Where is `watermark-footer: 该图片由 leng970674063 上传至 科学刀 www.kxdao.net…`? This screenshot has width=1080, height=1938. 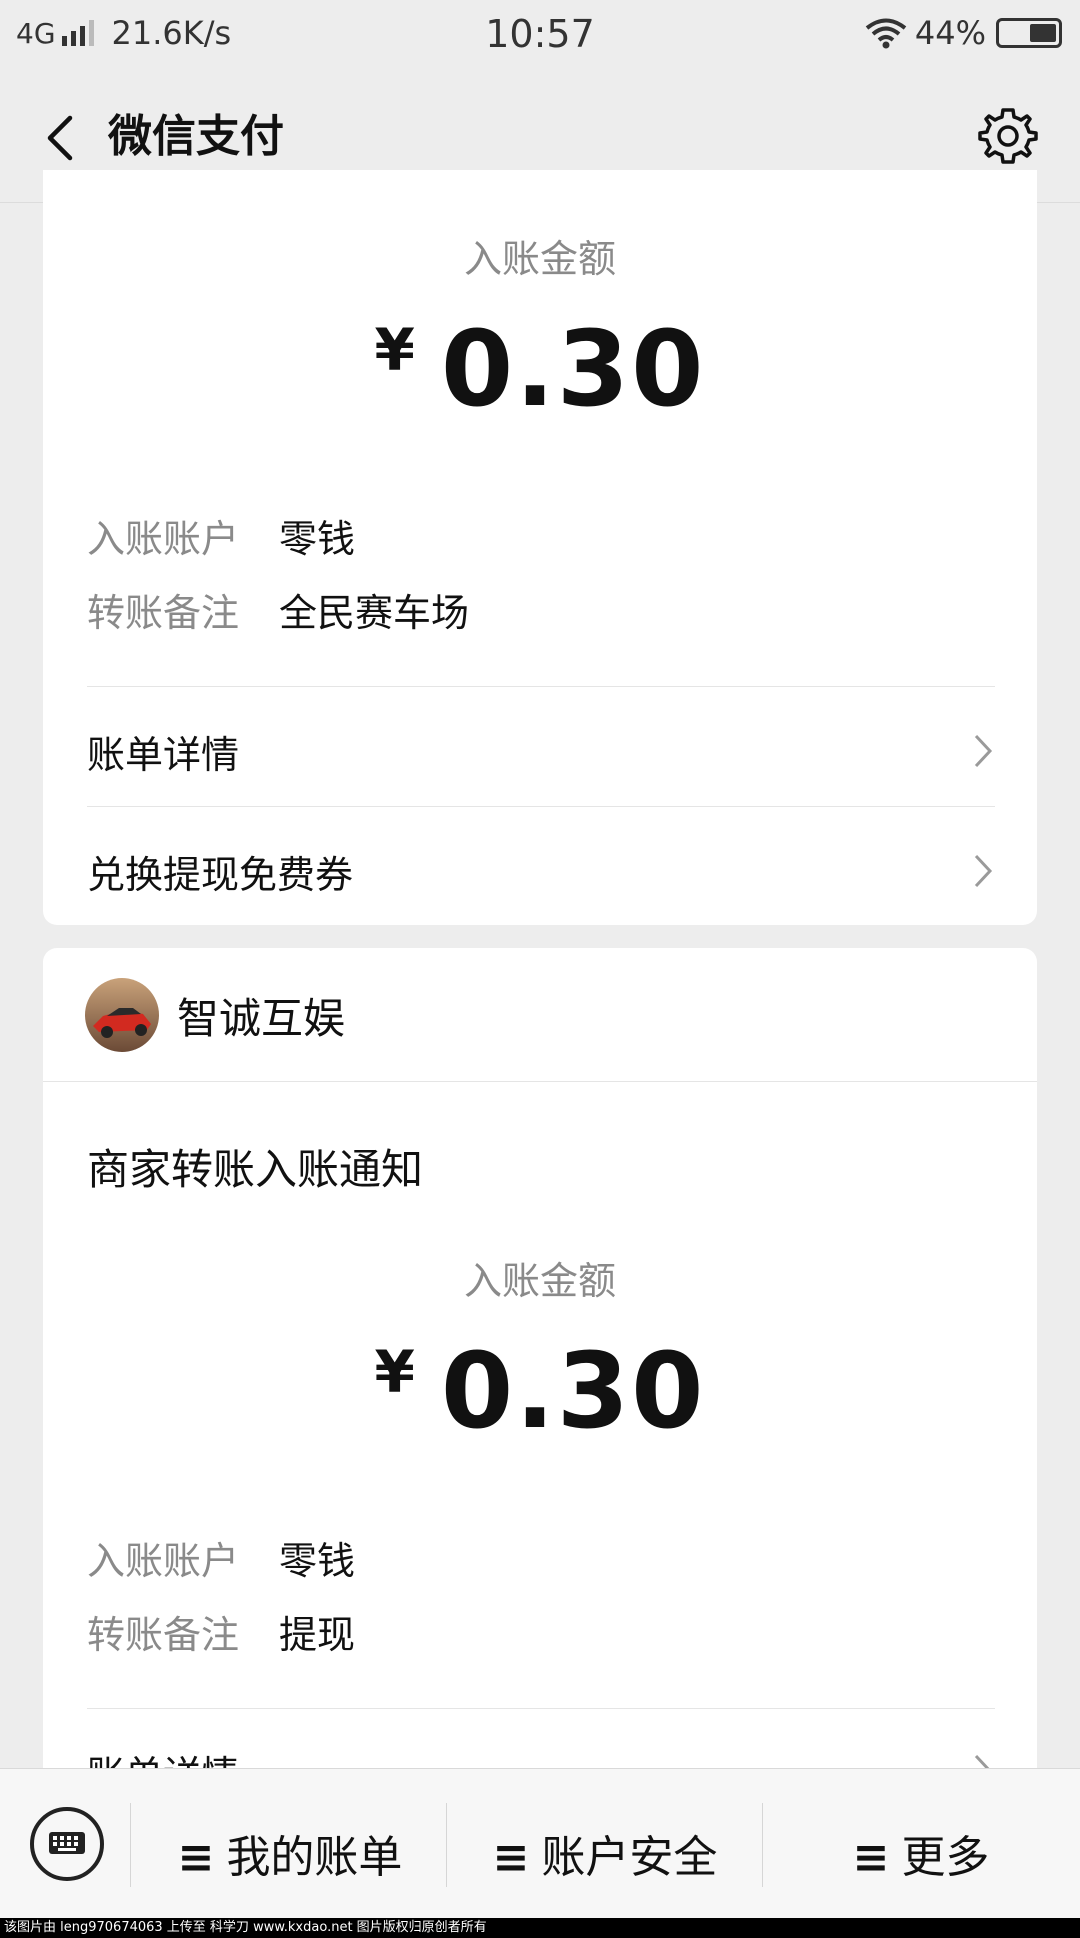 watermark-footer: 该图片由 leng970674063 上传至 科学刀 www.kxdao.net… is located at coordinates (540, 1928).